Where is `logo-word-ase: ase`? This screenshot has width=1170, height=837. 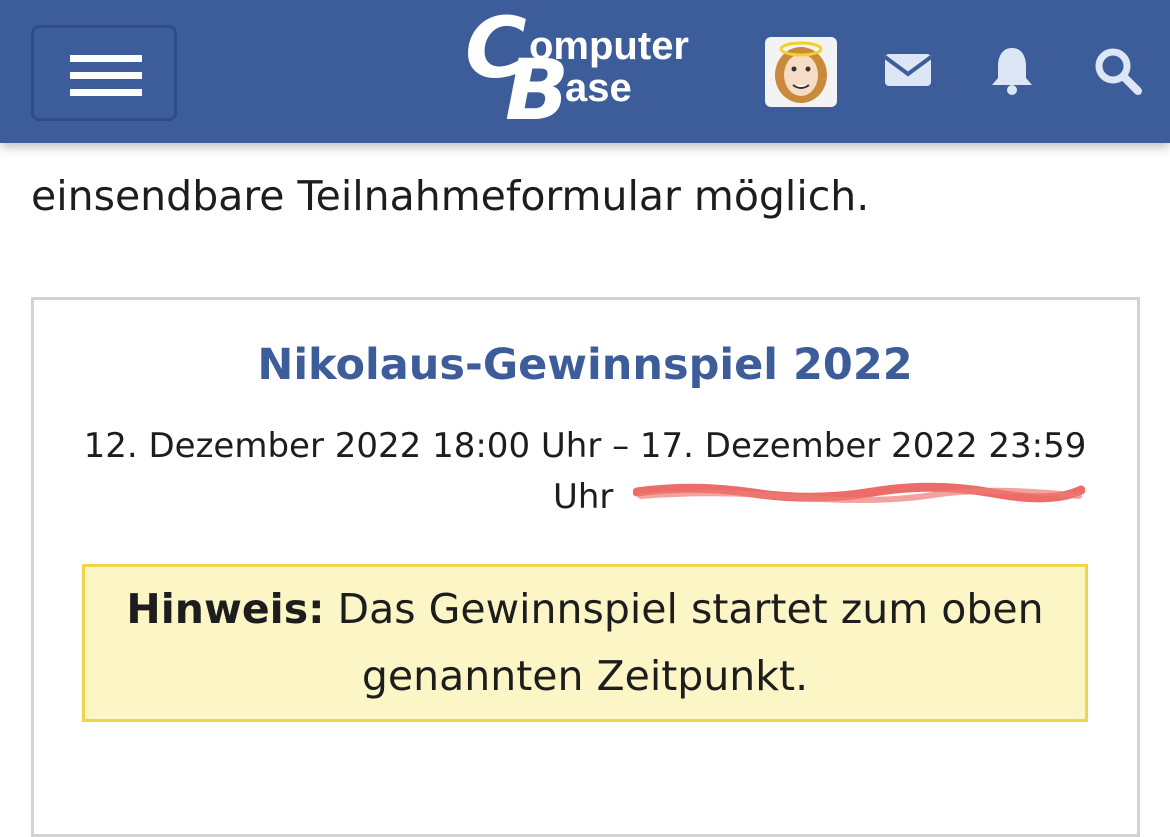
logo-word-ase: ase is located at coordinates (598, 88).